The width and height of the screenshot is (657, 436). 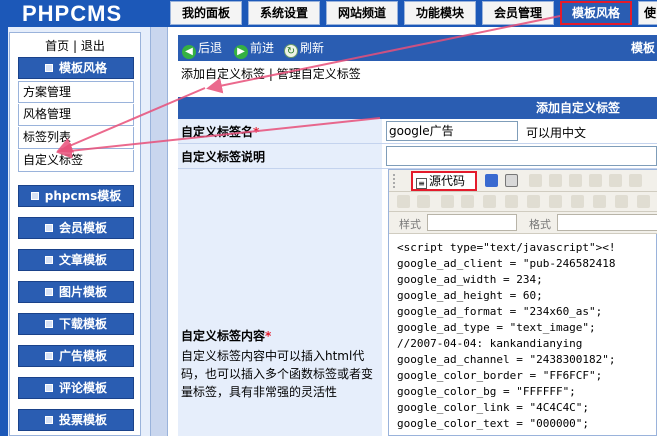 I want to click on sidebar-group-label: 文章模板, so click(x=82, y=260).